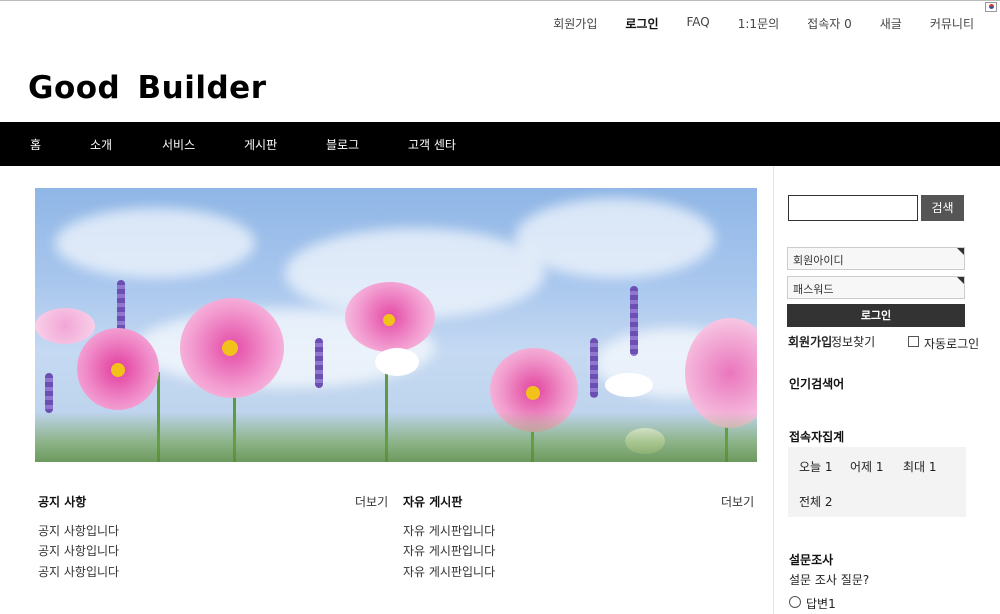 Image resolution: width=1000 pixels, height=614 pixels. Describe the element at coordinates (641, 23) in the screenshot. I see `top-link-login: 로그인` at that location.